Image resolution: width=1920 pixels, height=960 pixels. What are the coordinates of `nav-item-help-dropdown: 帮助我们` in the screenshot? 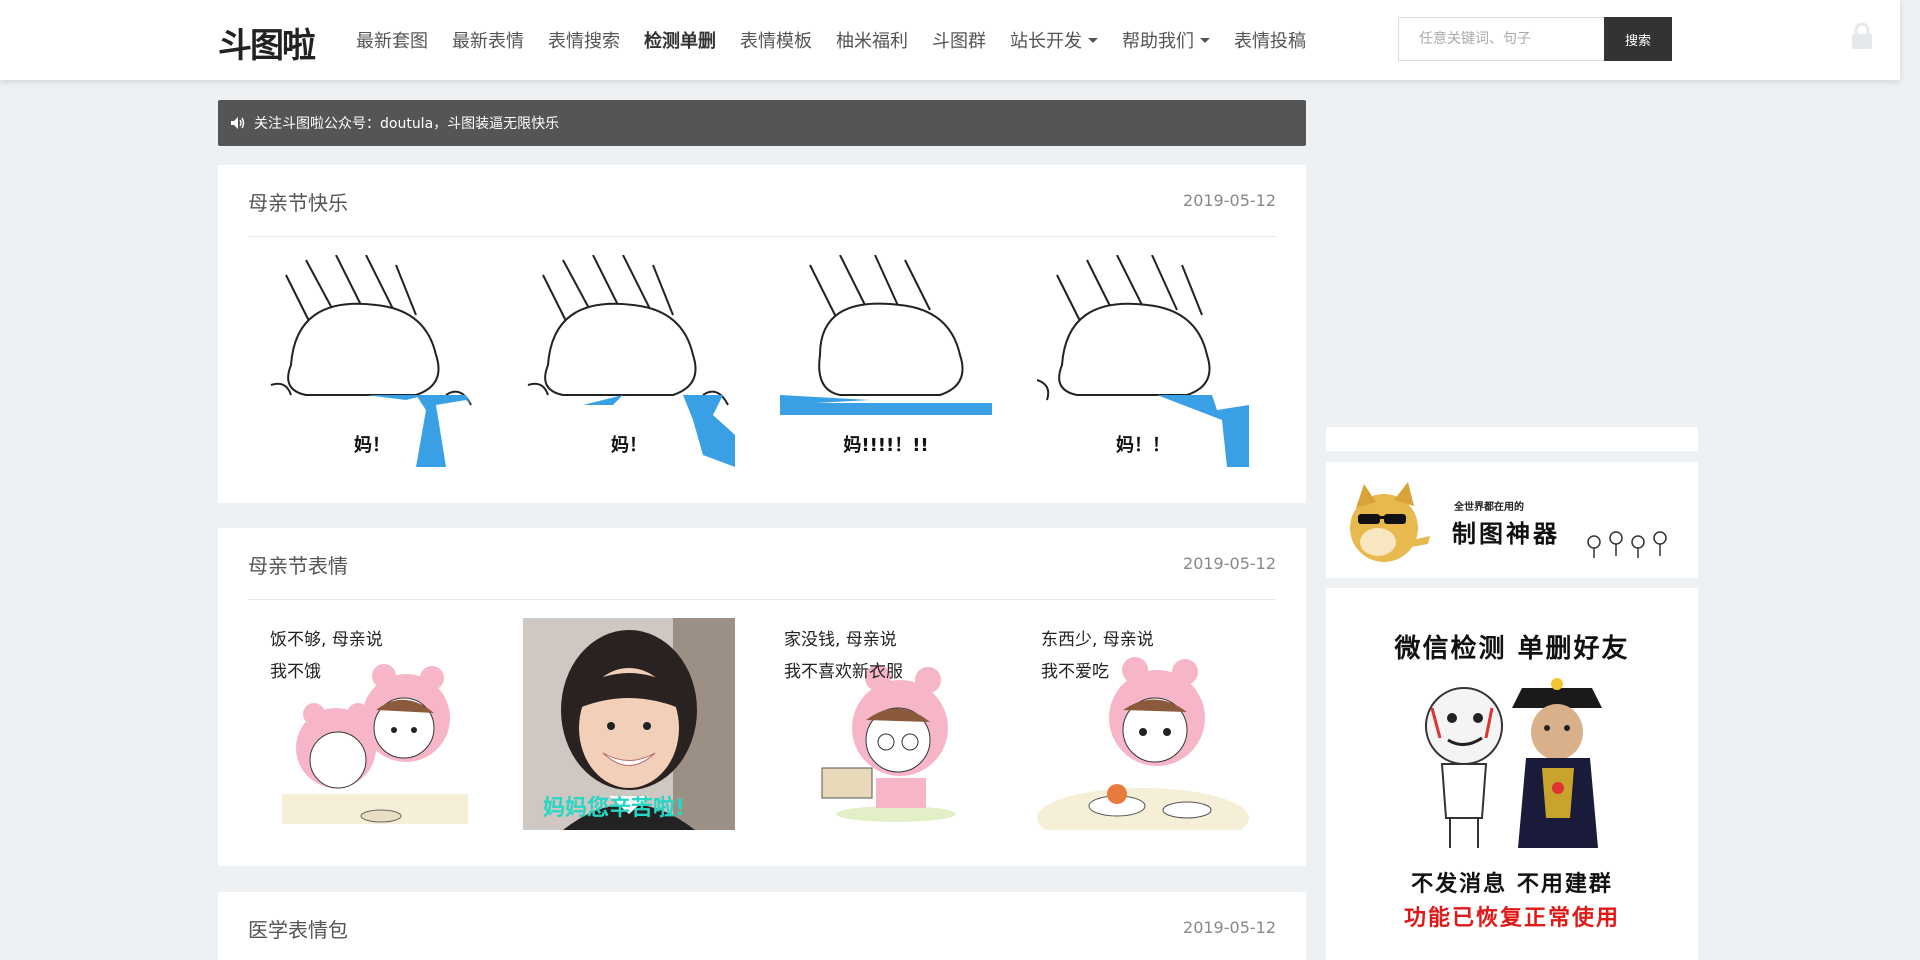 It's located at (1166, 40).